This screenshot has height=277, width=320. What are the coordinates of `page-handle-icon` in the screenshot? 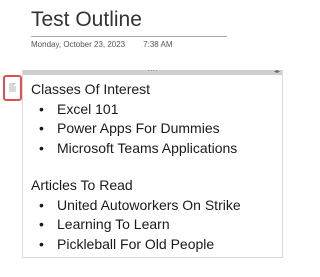 It's located at (12, 87).